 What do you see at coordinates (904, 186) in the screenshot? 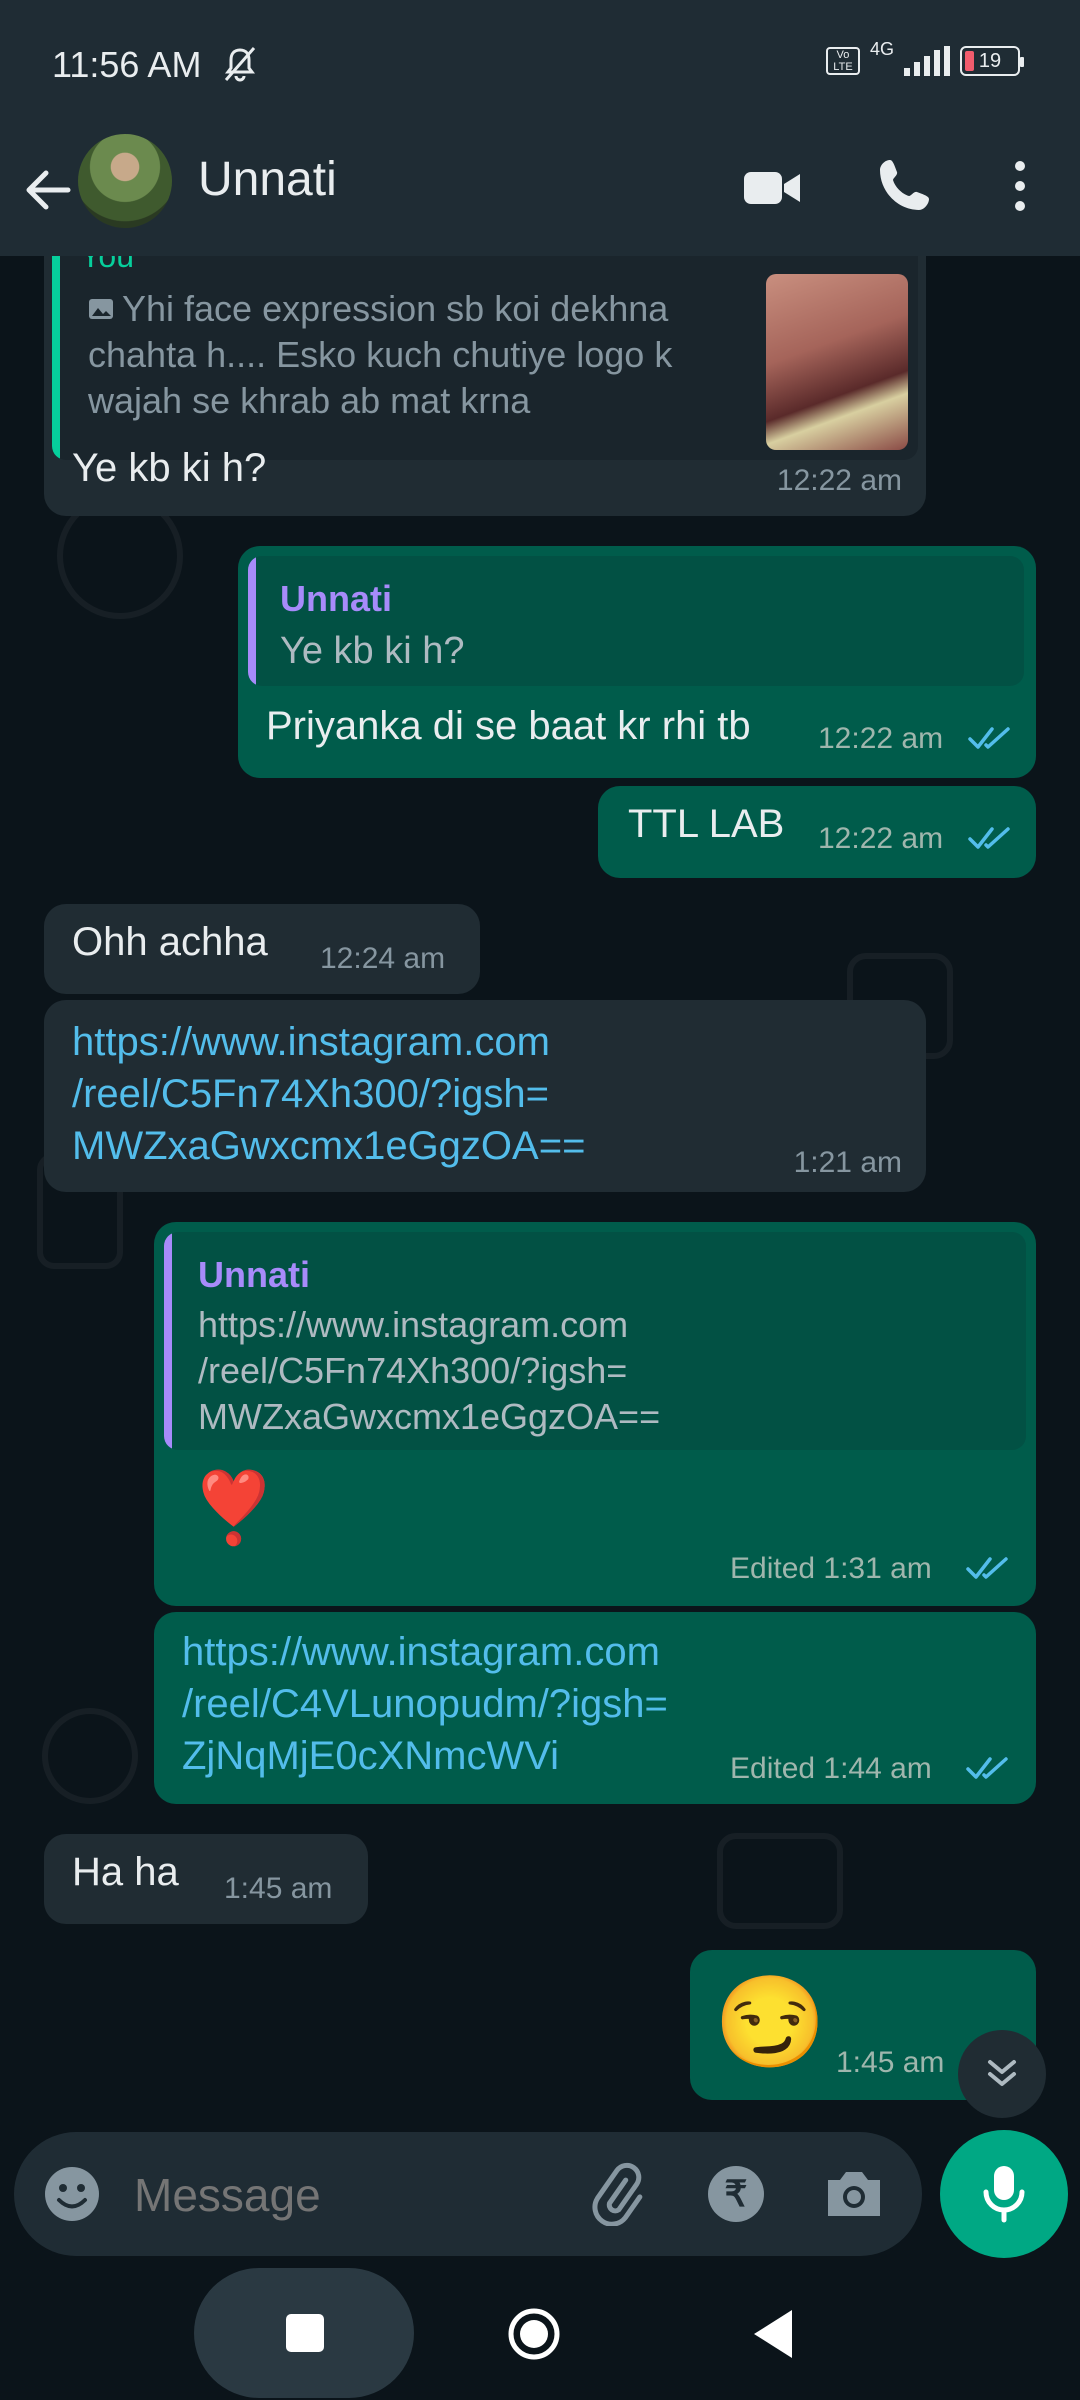
I see `phone-icon` at bounding box center [904, 186].